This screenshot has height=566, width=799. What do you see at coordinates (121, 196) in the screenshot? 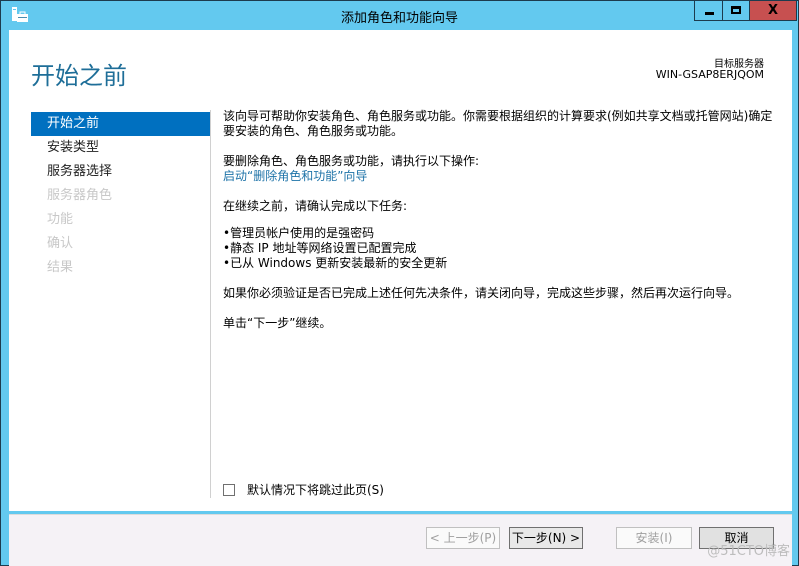
I see `wizard-steps-nav: 开始之前 安装类型 服务器选择 服务器角色 功能 确认 结果` at bounding box center [121, 196].